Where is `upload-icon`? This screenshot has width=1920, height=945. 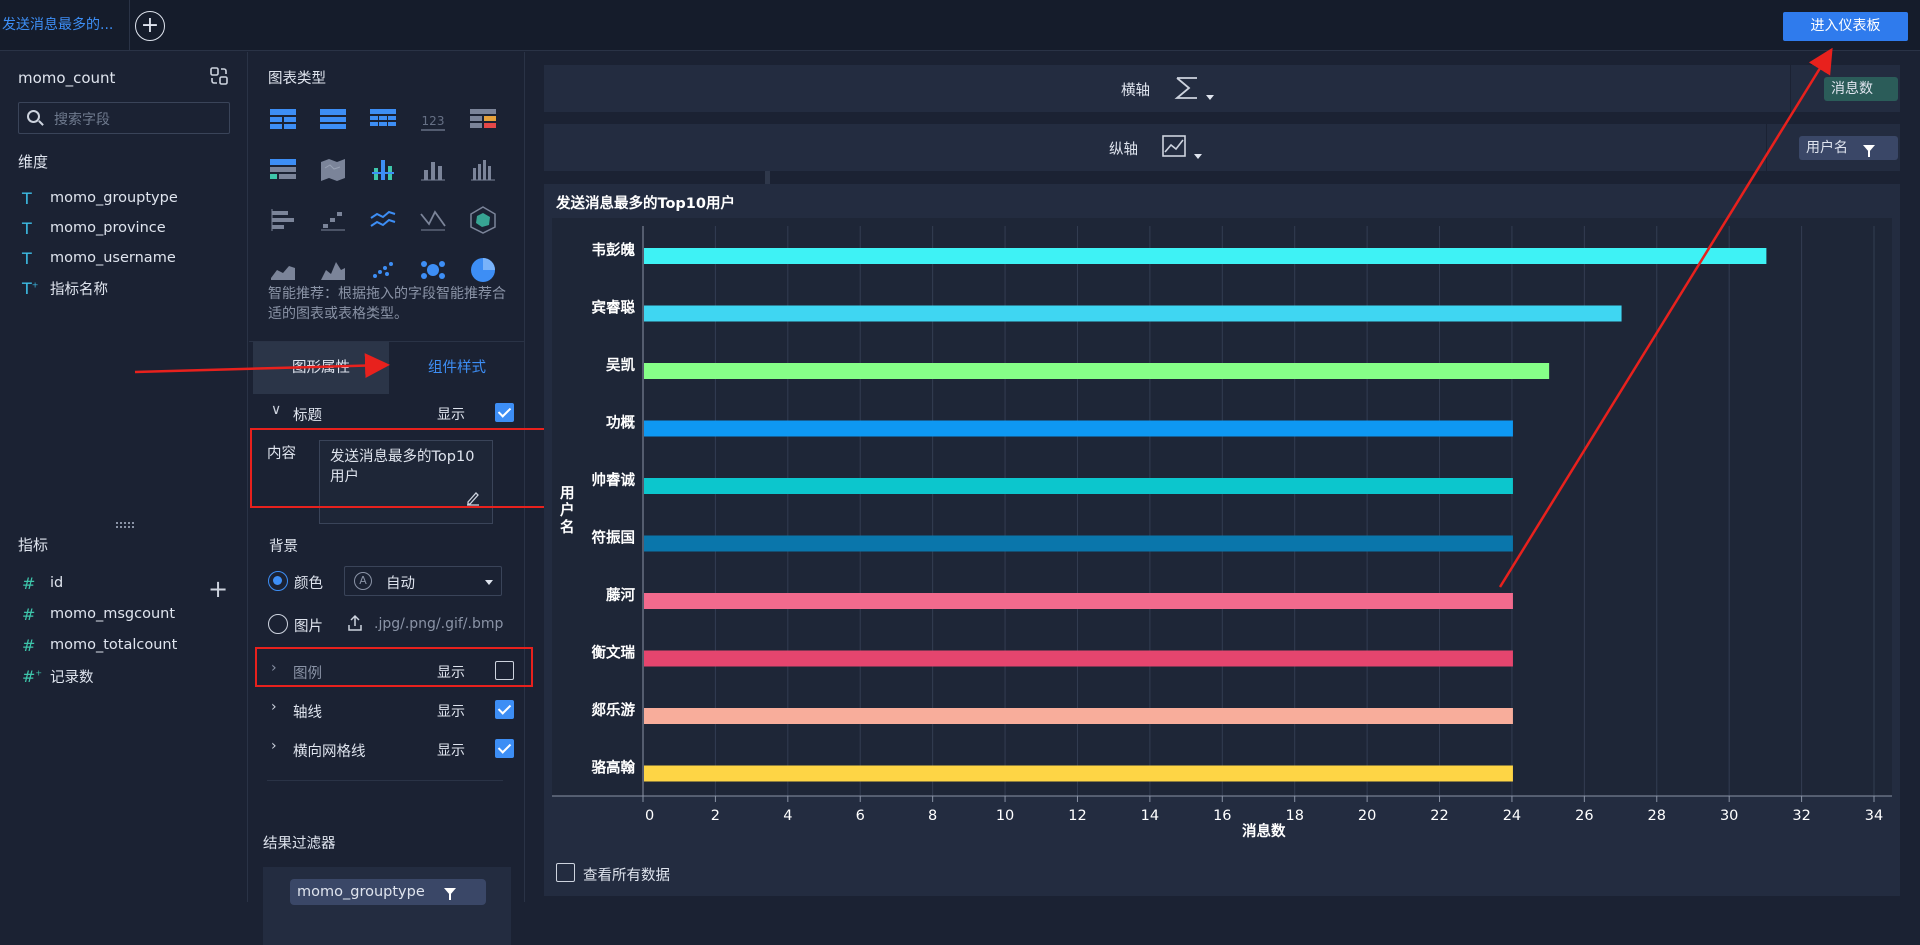 upload-icon is located at coordinates (355, 623).